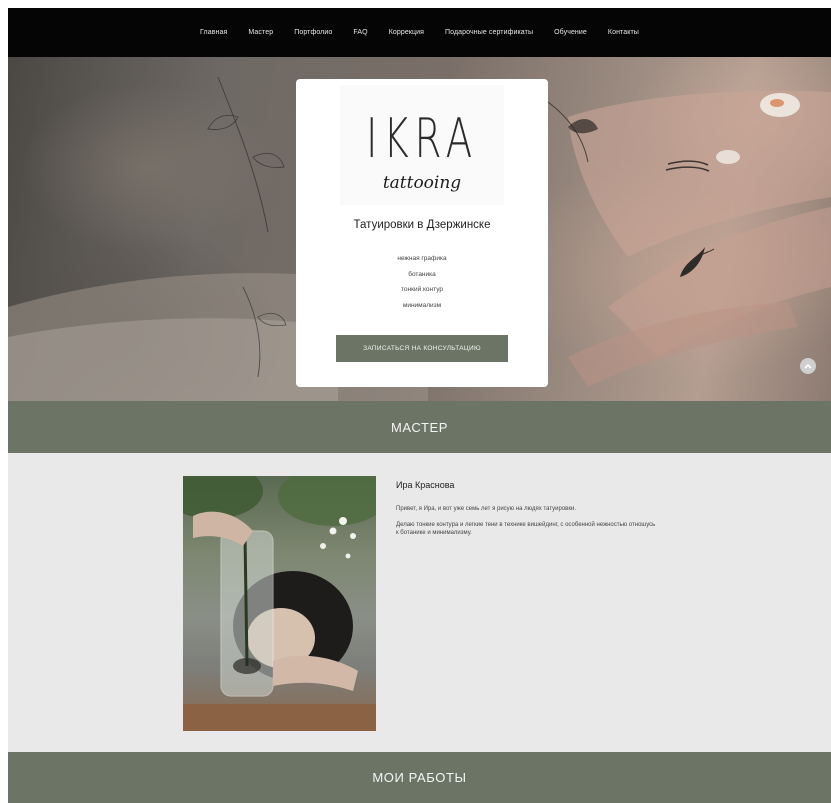  Describe the element at coordinates (422, 274) in the screenshot. I see `tag-item: ботаника` at that location.